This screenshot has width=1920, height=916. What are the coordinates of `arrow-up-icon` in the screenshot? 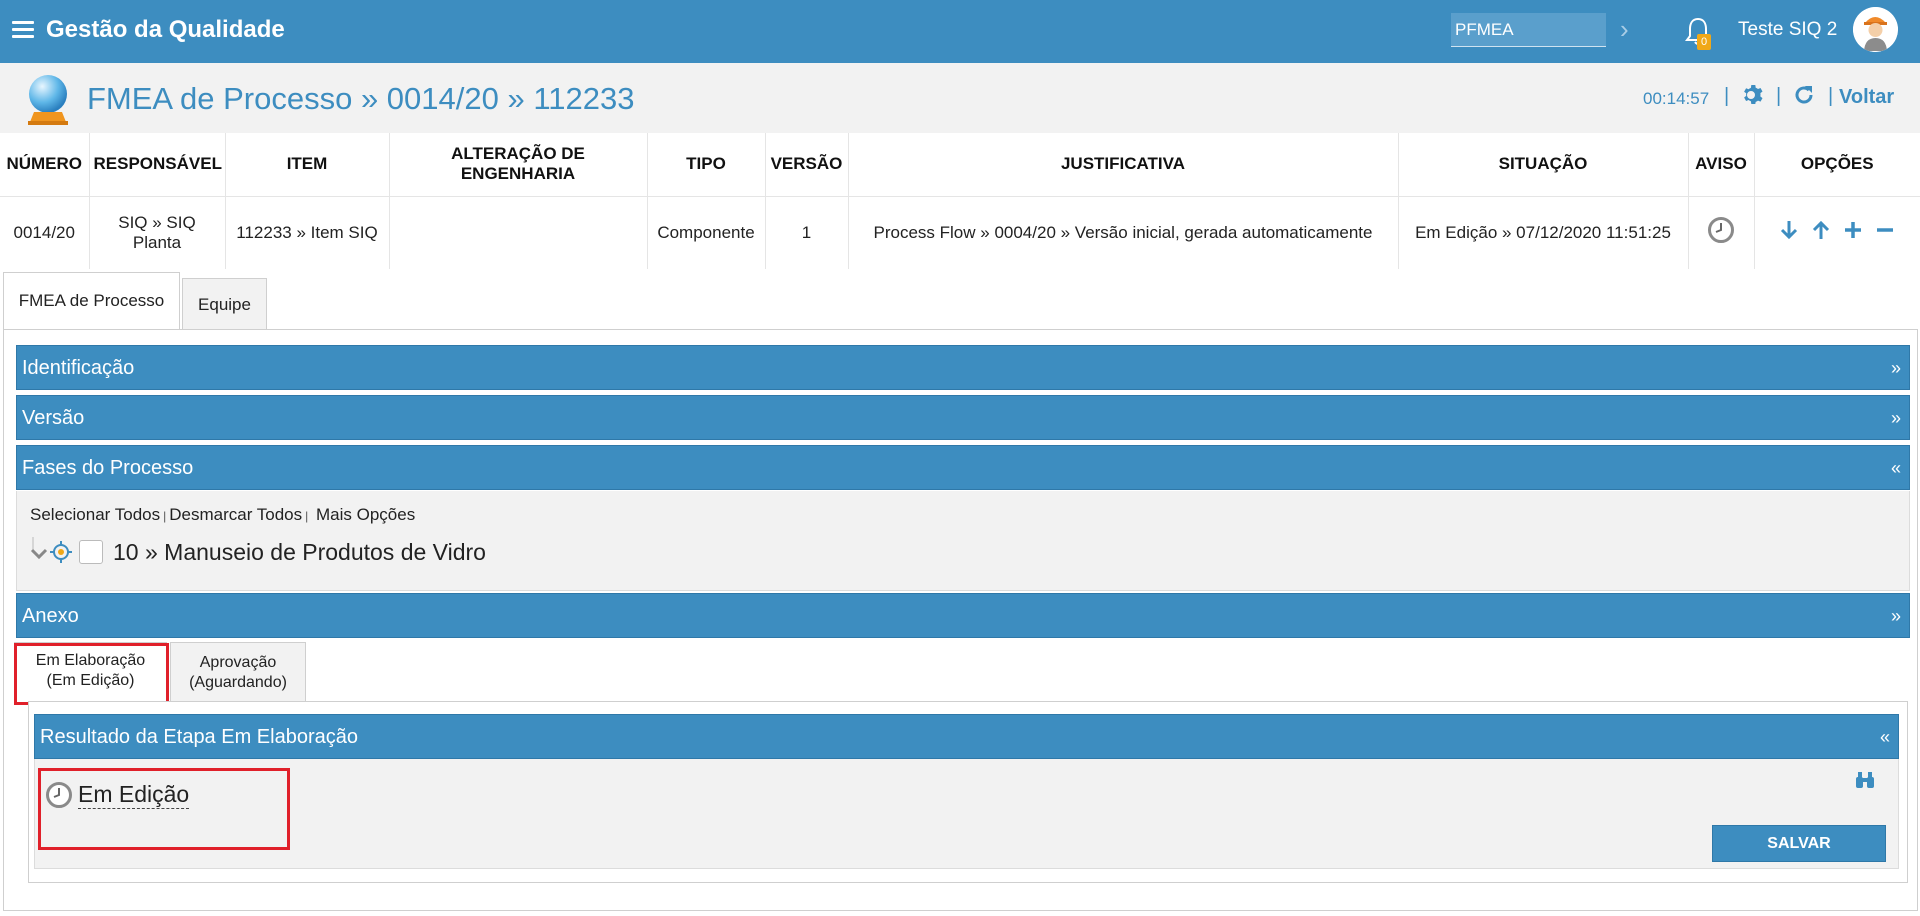 It's located at (1821, 230).